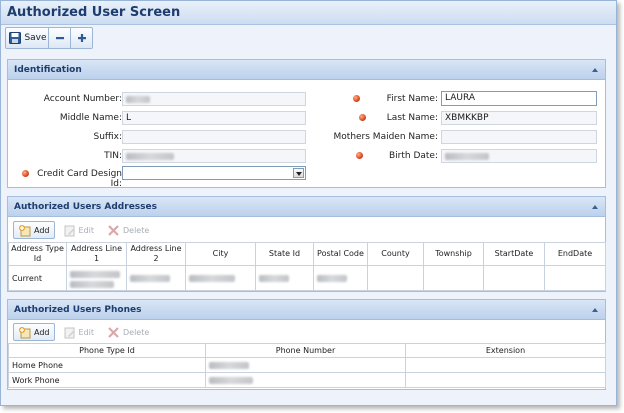 The image size is (624, 413). I want to click on suffix-label: Suffix:, so click(107, 137).